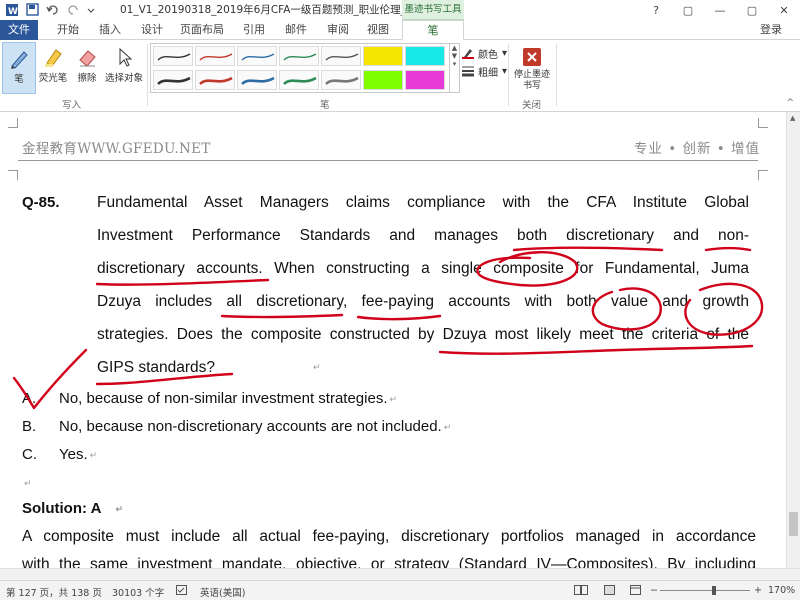  I want to click on color-dropdown: 颜色 ▾, so click(484, 53).